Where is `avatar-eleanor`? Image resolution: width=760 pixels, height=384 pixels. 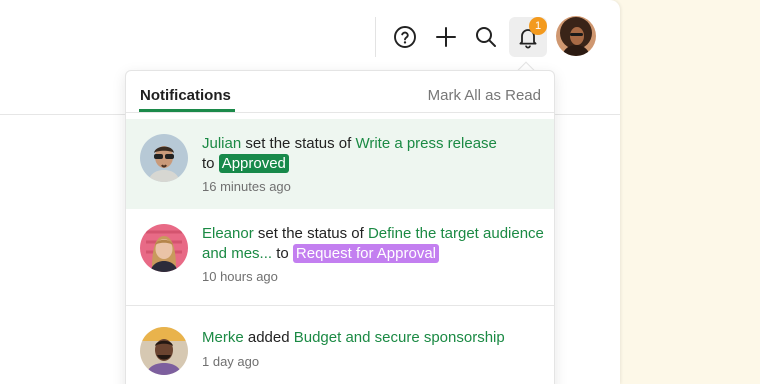 avatar-eleanor is located at coordinates (164, 248).